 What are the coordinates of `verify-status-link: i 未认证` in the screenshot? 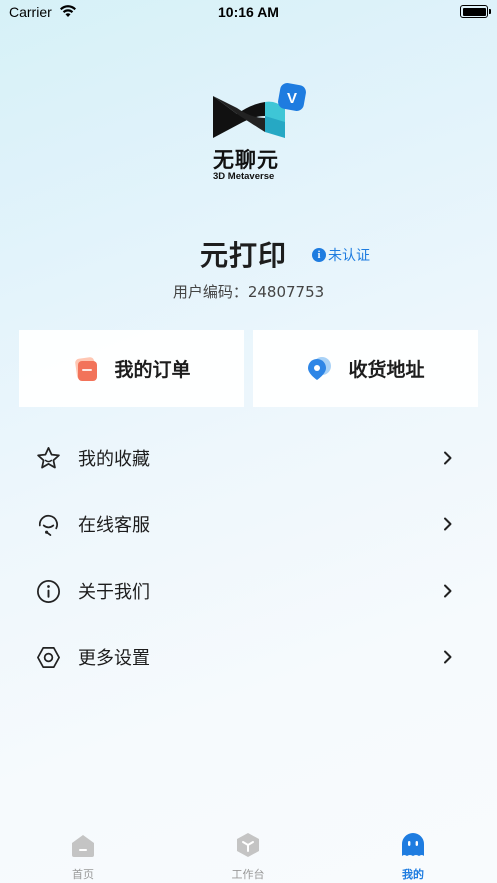 It's located at (341, 255).